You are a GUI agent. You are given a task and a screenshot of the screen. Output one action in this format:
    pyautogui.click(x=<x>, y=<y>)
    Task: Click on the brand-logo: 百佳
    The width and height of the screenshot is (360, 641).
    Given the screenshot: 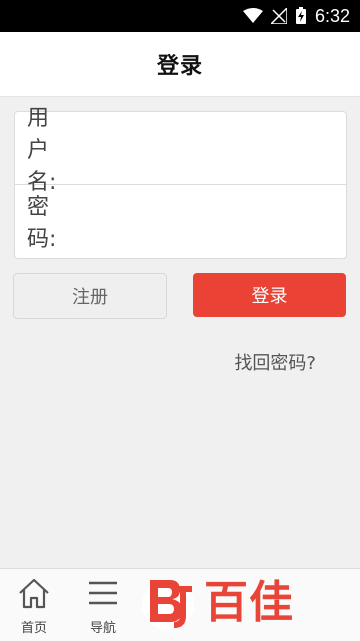 What is the action you would take?
    pyautogui.click(x=247, y=603)
    